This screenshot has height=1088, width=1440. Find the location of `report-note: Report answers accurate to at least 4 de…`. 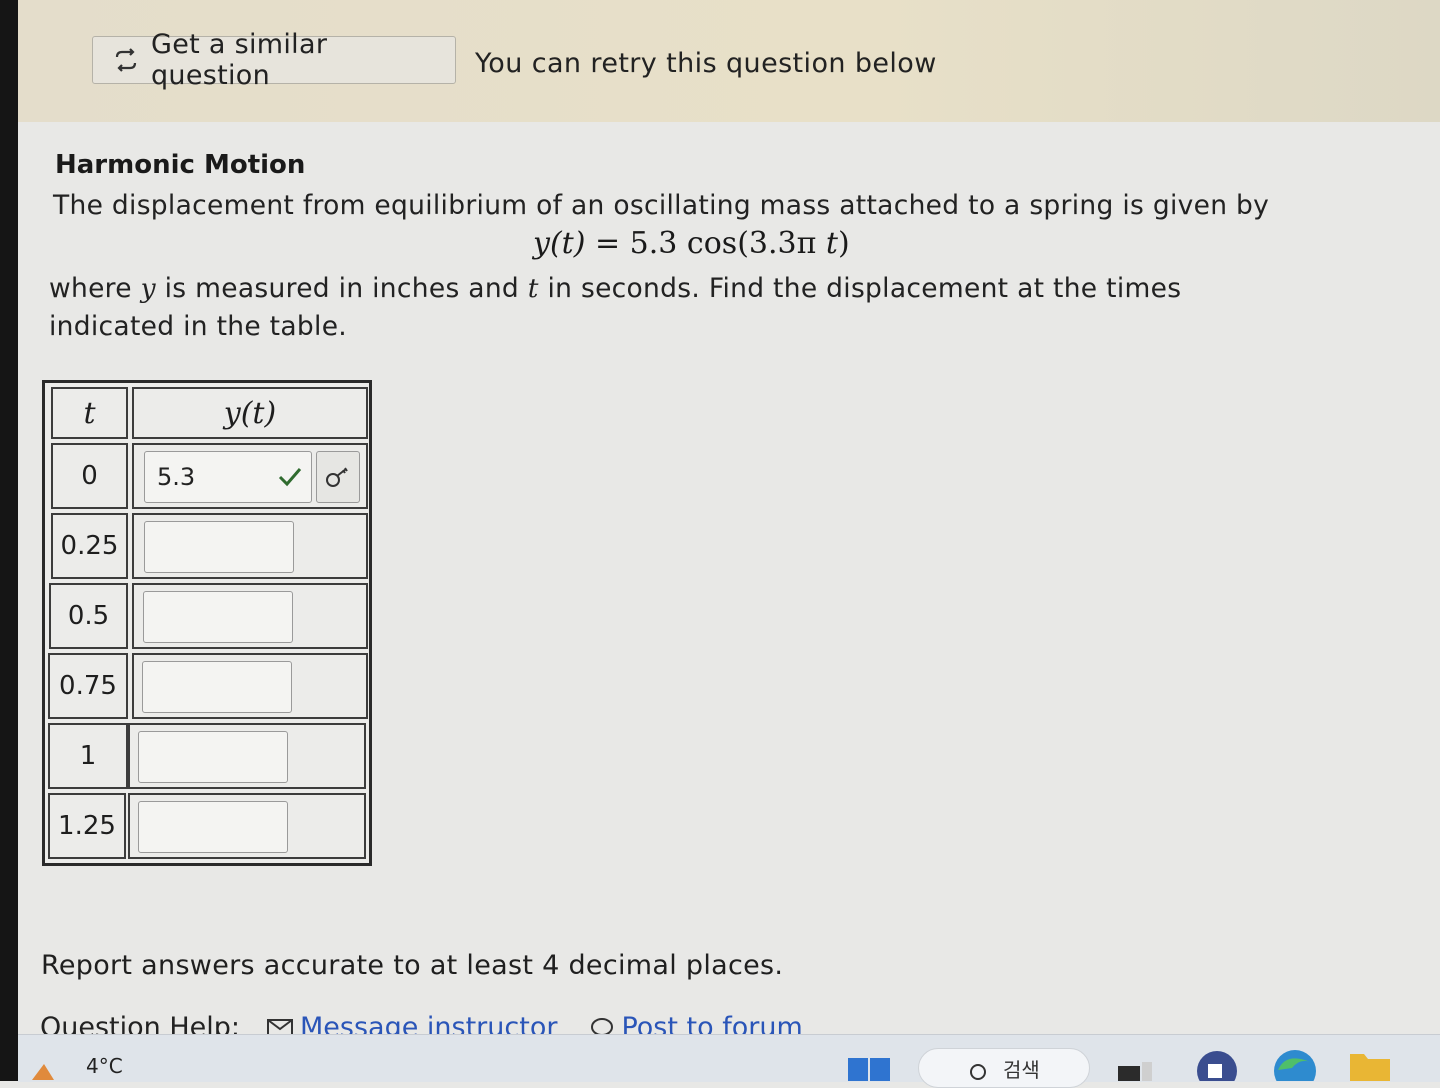

report-note: Report answers accurate to at least 4 de… is located at coordinates (412, 965).